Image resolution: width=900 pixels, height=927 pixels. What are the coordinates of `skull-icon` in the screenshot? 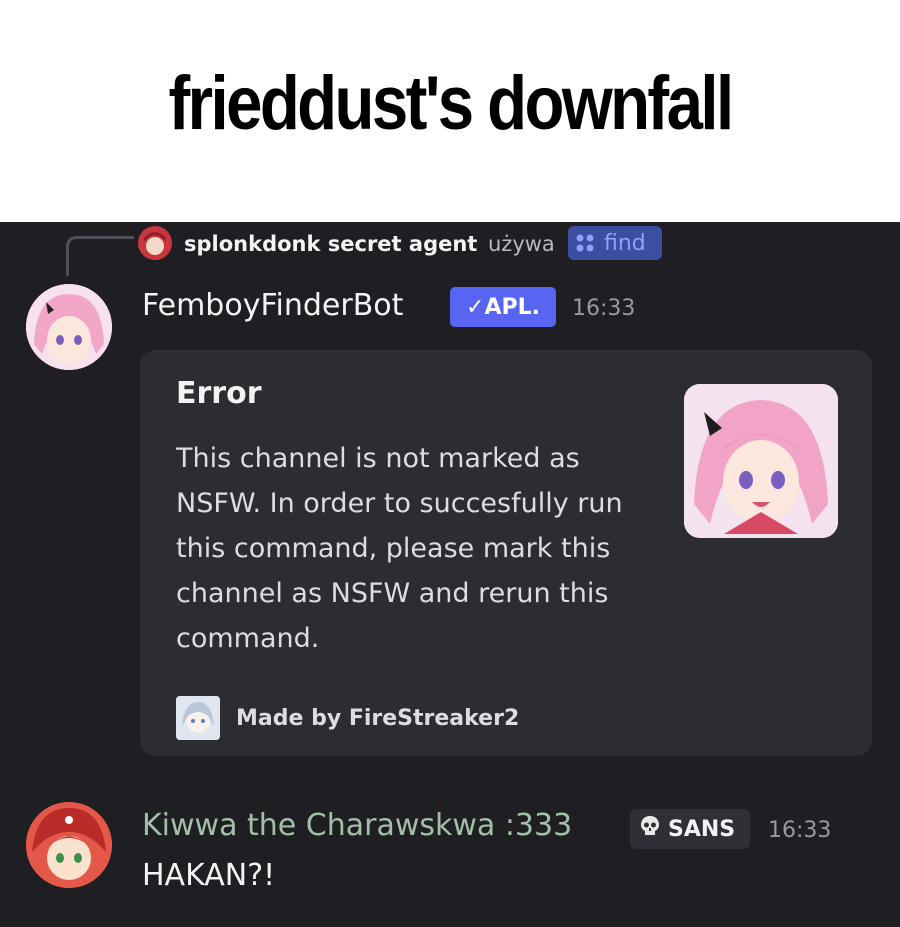 It's located at (650, 829).